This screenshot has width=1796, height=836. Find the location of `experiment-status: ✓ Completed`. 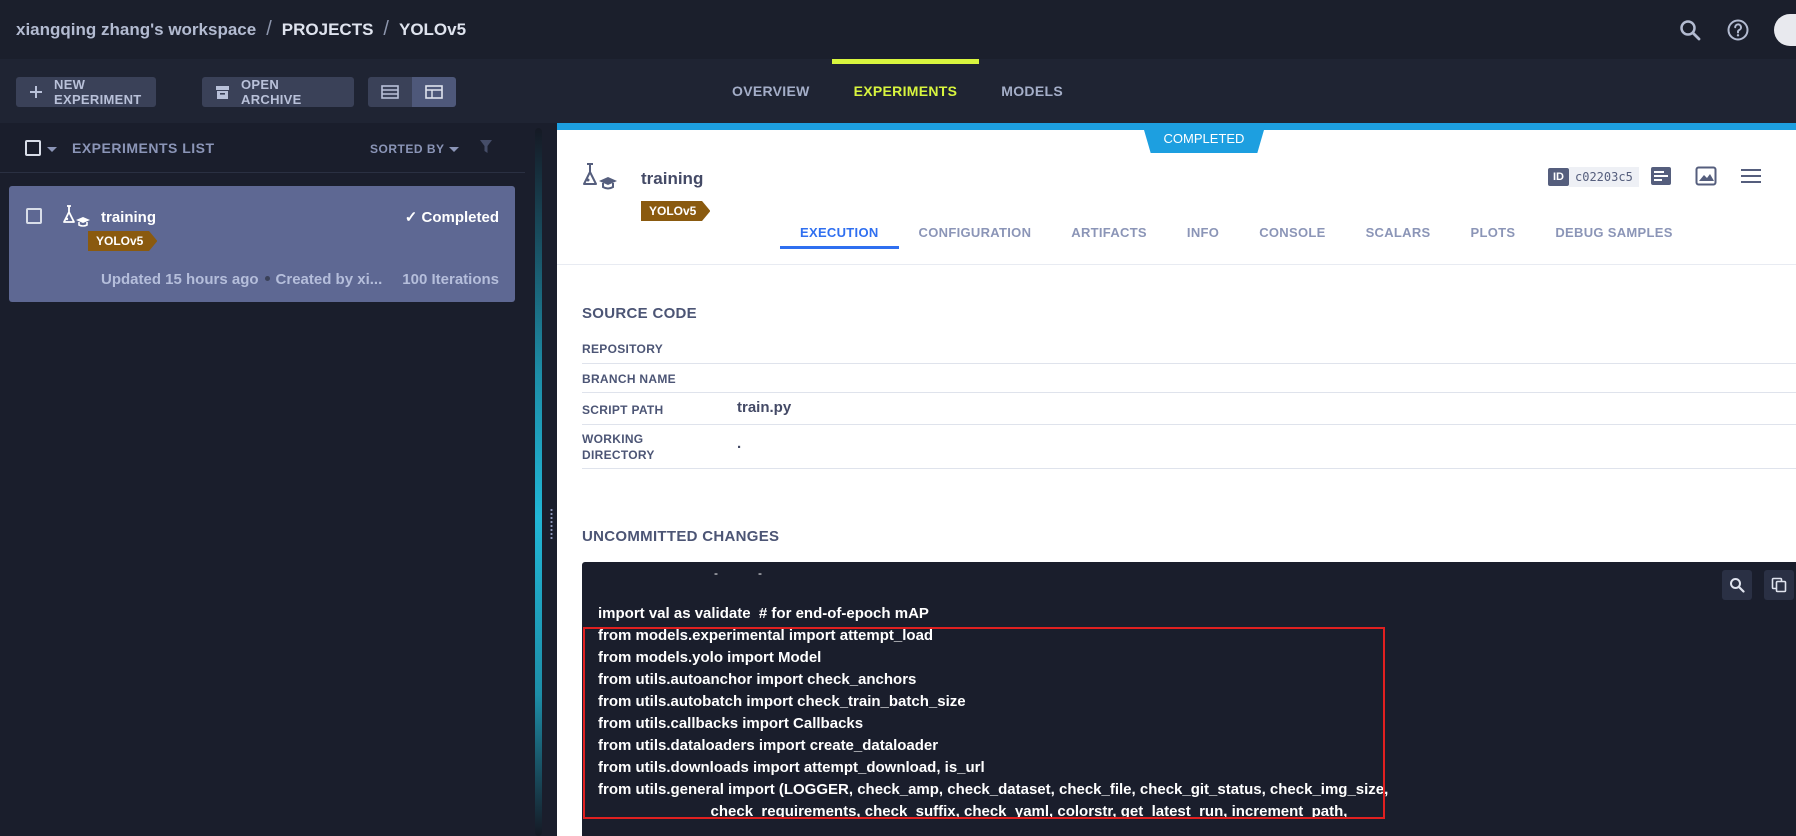

experiment-status: ✓ Completed is located at coordinates (452, 217).